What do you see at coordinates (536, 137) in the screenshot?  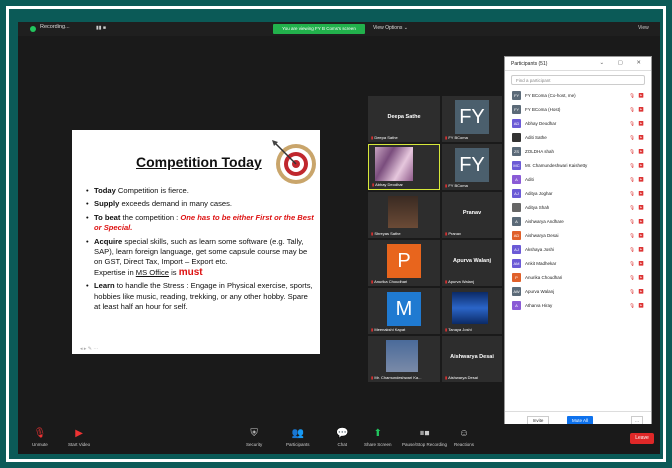 I see `participant-name: Aditi Sathe` at bounding box center [536, 137].